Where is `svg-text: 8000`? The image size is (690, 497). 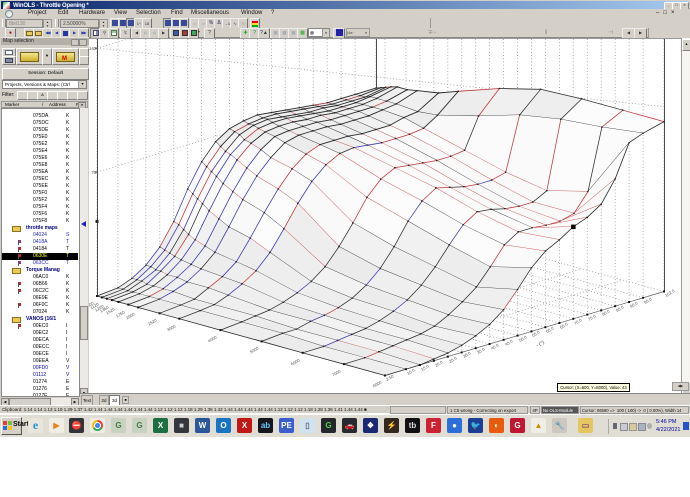 svg-text: 8000 is located at coordinates (377, 383).